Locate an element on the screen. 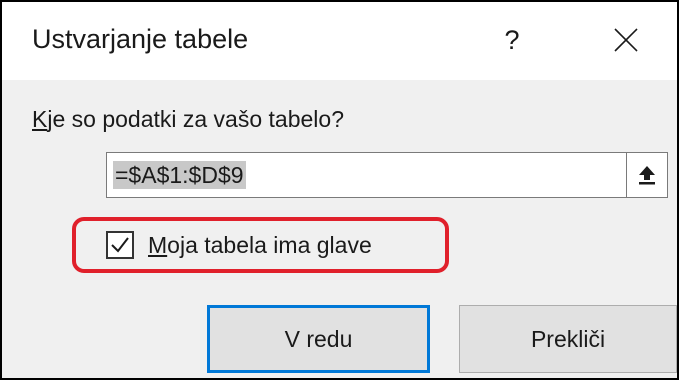  close-button is located at coordinates (626, 40).